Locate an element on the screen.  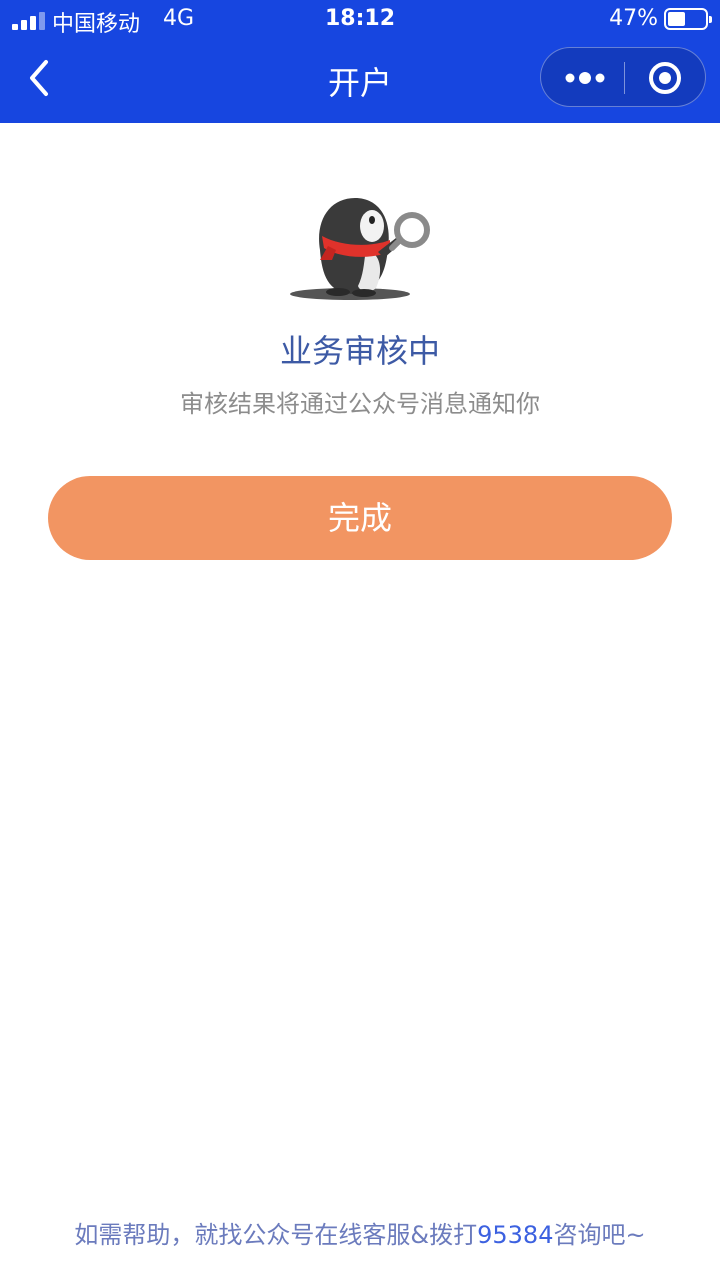
more-dots-icon is located at coordinates (585, 78).